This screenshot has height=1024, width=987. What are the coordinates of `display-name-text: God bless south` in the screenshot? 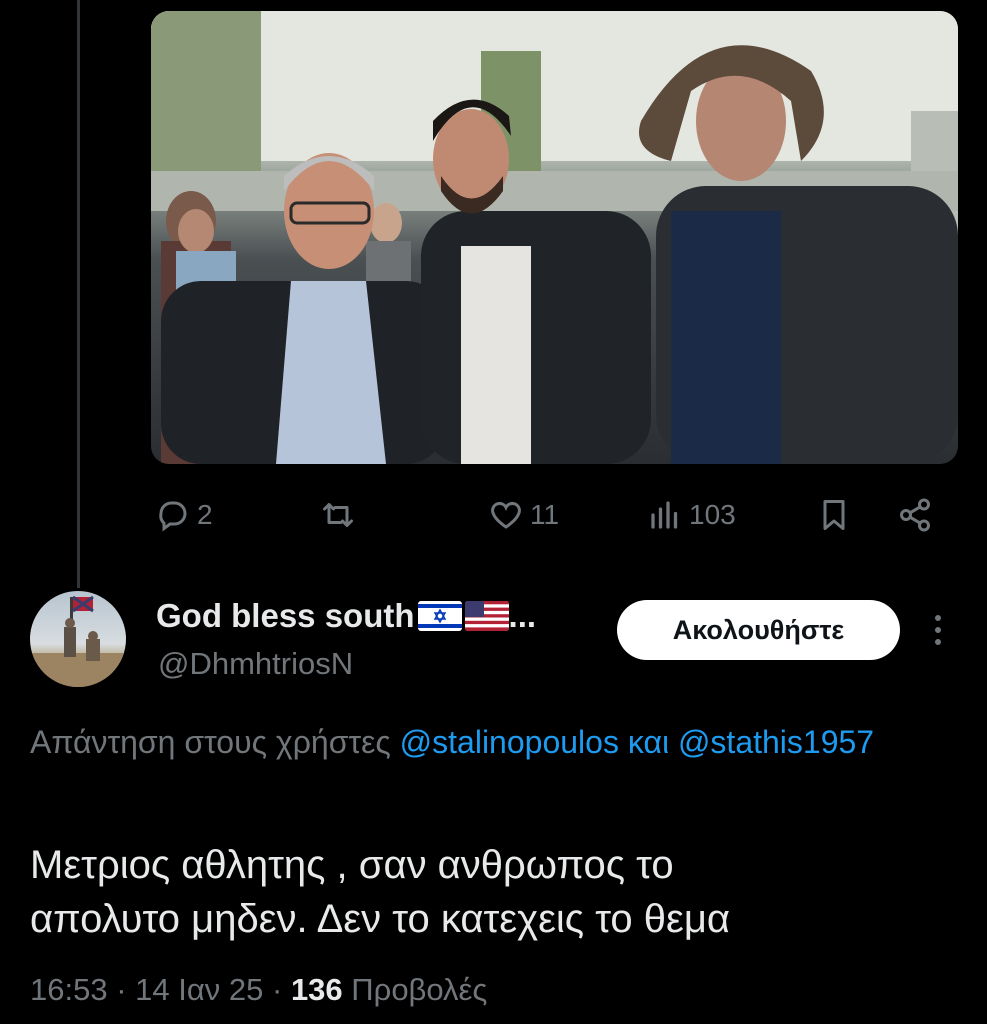 It's located at (285, 615).